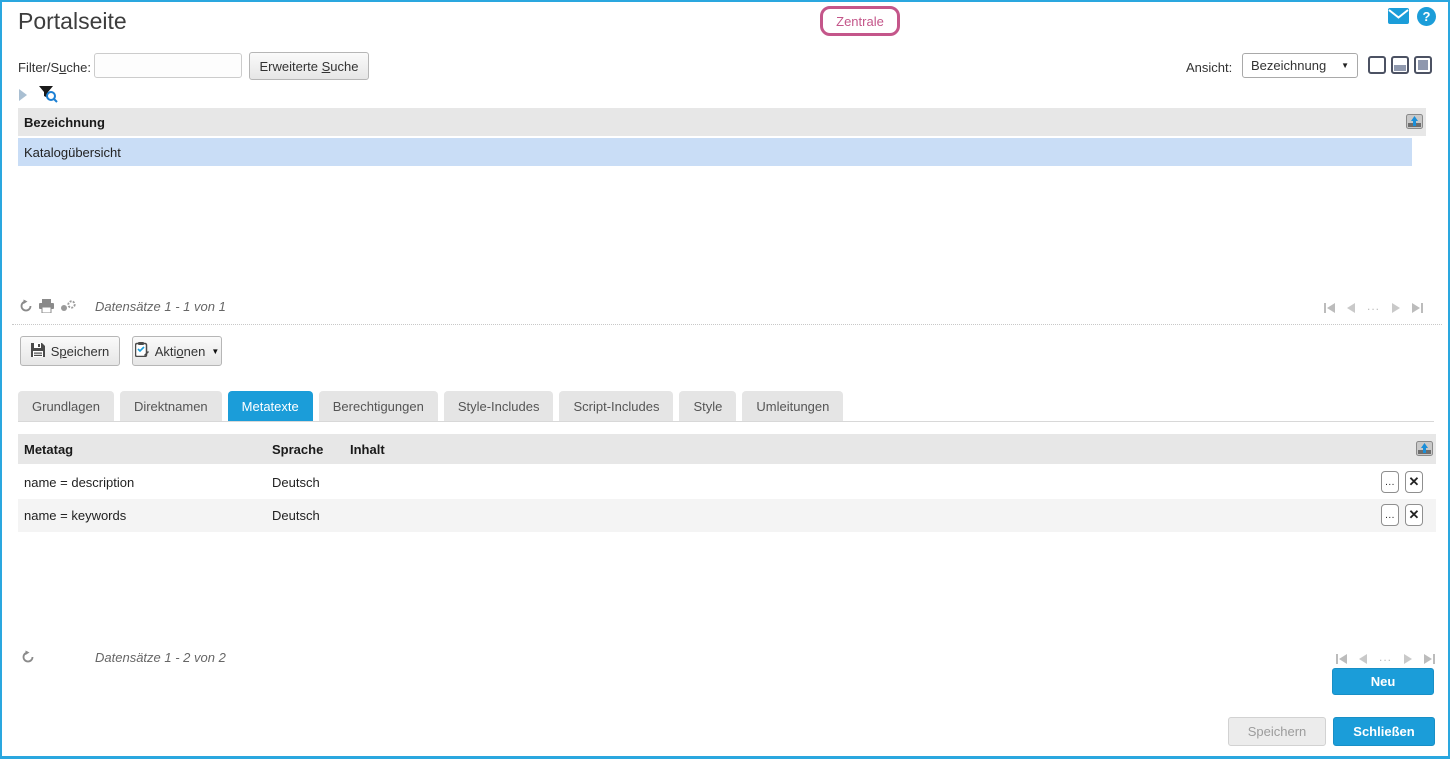 This screenshot has width=1450, height=759. Describe the element at coordinates (309, 66) in the screenshot. I see `advanced-search-button: Erweiterte Suche` at that location.